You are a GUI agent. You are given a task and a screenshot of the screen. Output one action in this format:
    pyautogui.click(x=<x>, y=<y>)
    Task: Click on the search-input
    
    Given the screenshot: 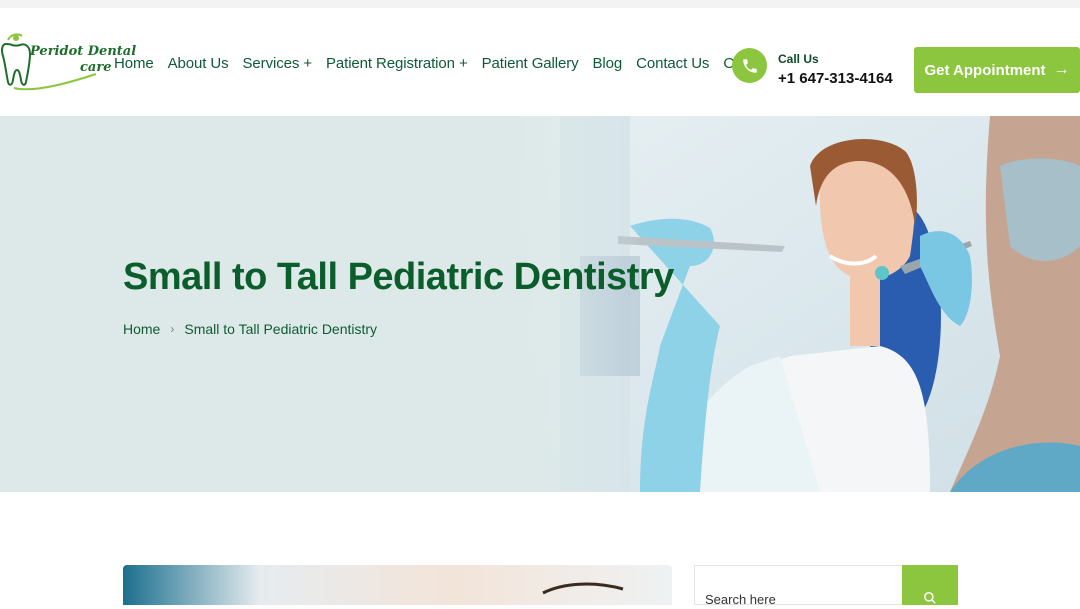 What is the action you would take?
    pyautogui.click(x=798, y=586)
    